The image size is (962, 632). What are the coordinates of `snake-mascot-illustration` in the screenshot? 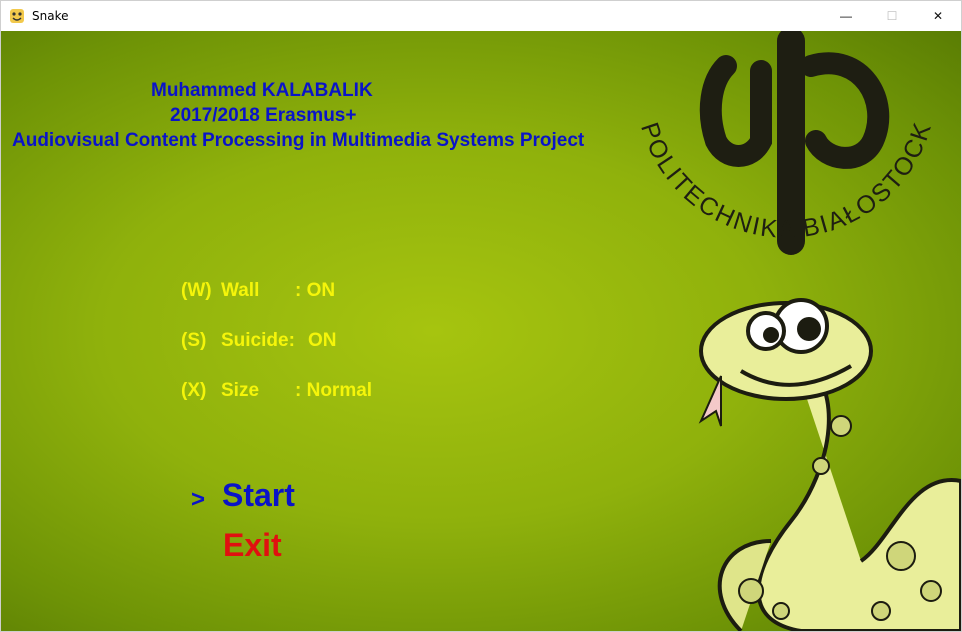 It's located at (829, 464).